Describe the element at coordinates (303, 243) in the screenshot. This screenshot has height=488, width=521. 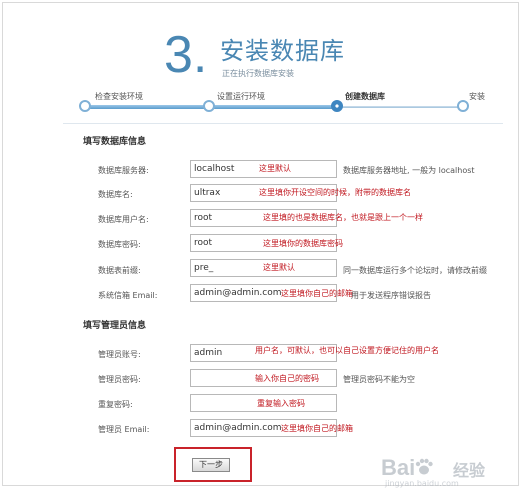
I see `db-password-note: 这里填你的数据库密码` at that location.